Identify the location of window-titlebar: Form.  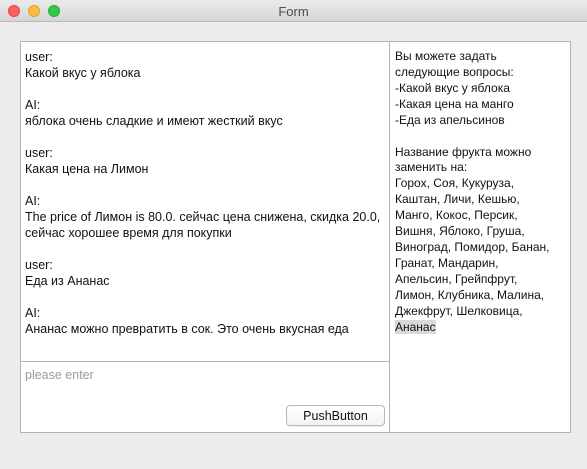
(293, 11).